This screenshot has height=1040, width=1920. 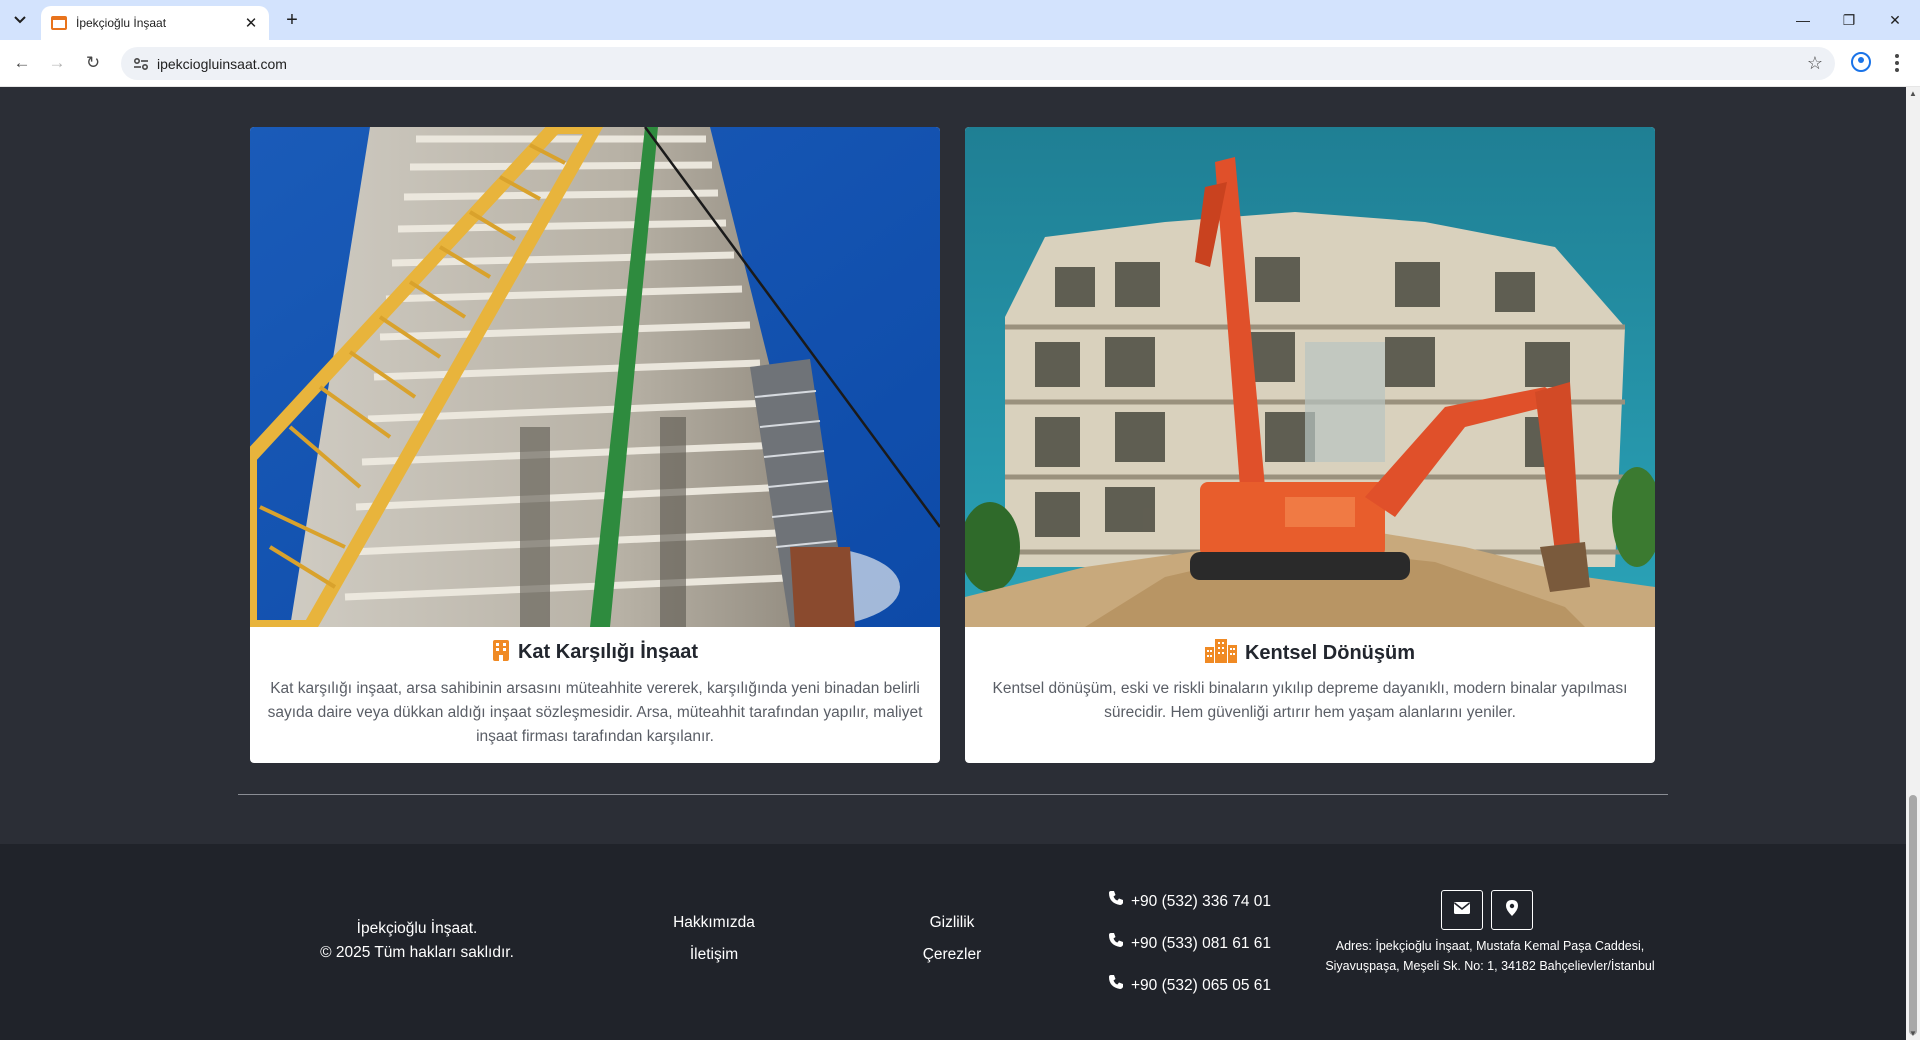 I want to click on footer-link-hakkimizda: Hakkımızda, so click(x=714, y=922).